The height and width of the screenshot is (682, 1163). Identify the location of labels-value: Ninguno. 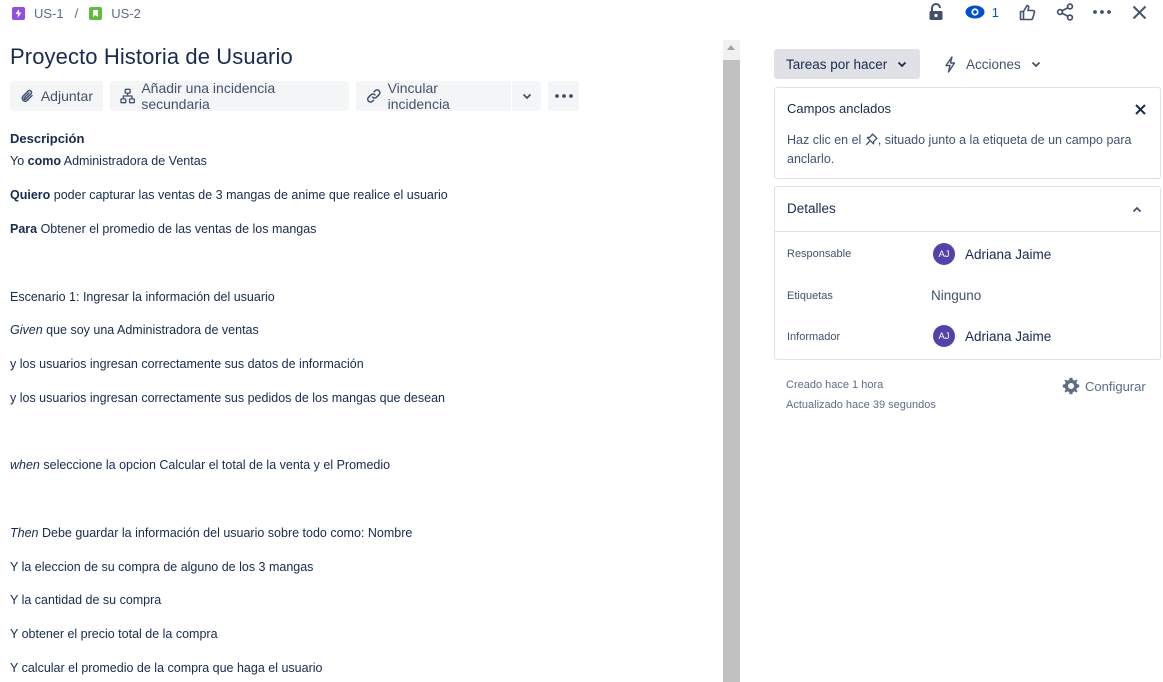
(956, 295).